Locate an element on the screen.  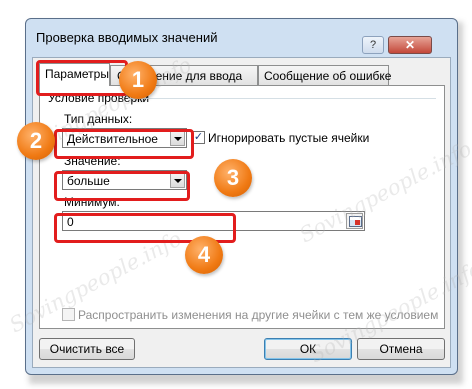
tab-error-alert-label: Сообщение об ошибке is located at coordinates (328, 76).